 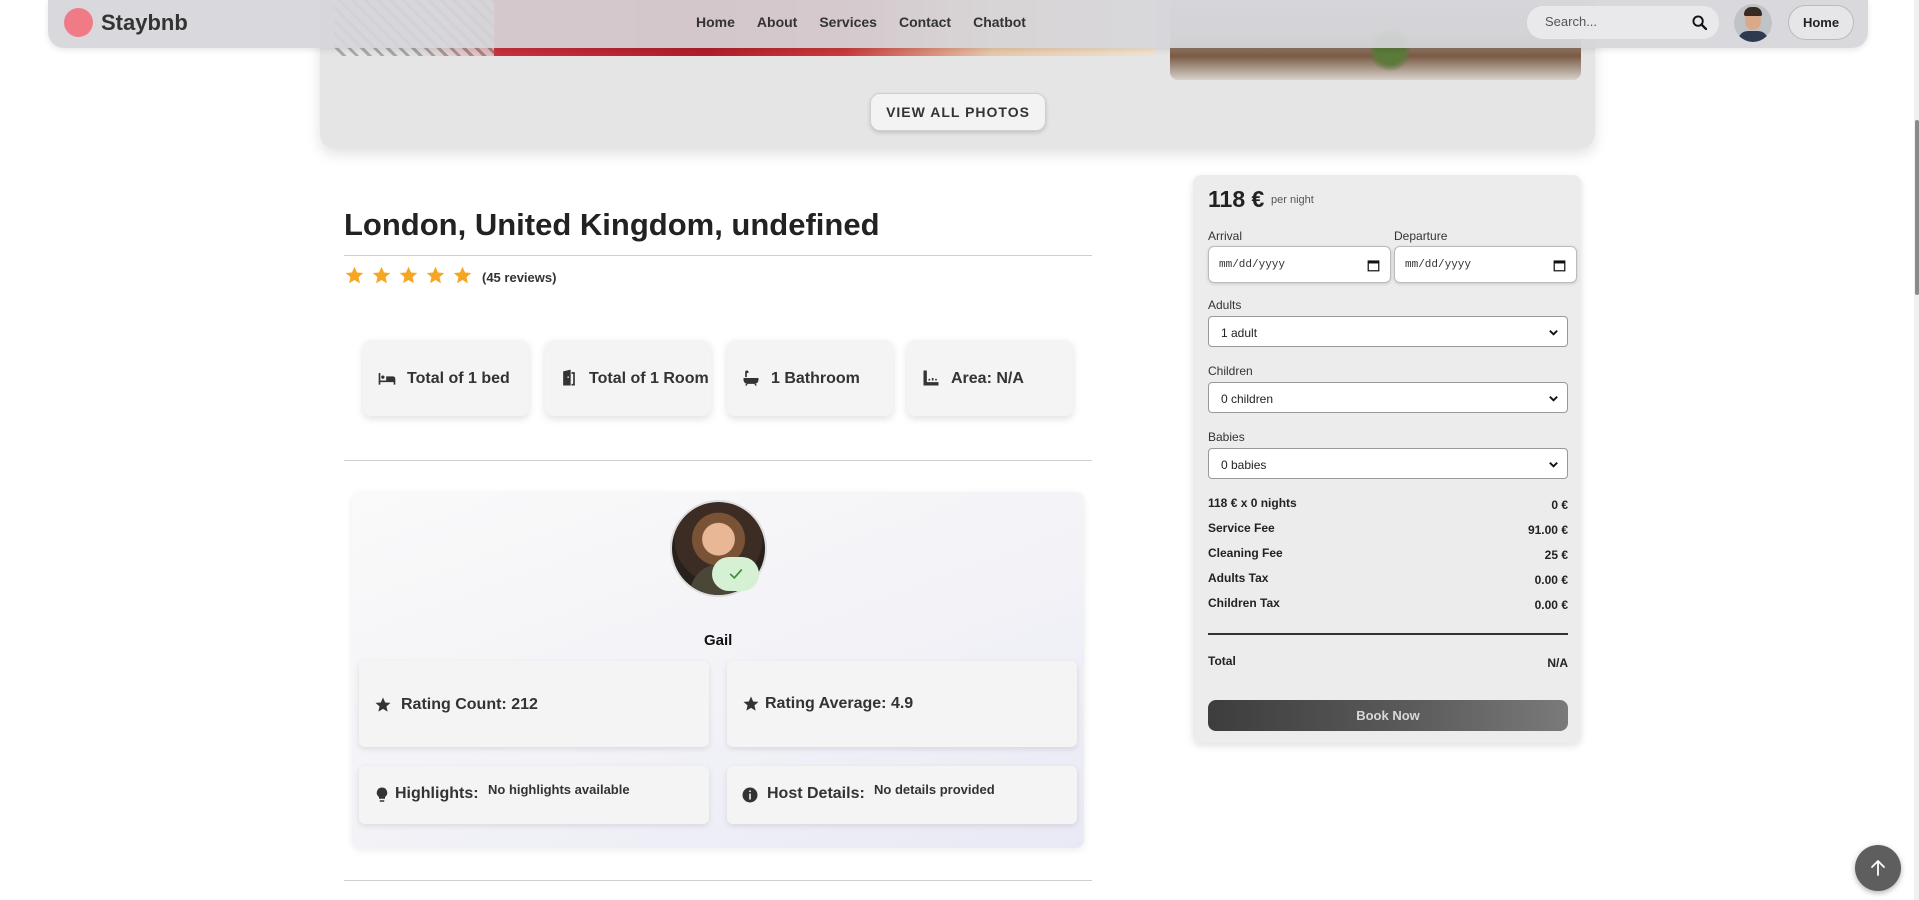 I want to click on host-details-card: Host Details: No details provided, so click(x=902, y=795).